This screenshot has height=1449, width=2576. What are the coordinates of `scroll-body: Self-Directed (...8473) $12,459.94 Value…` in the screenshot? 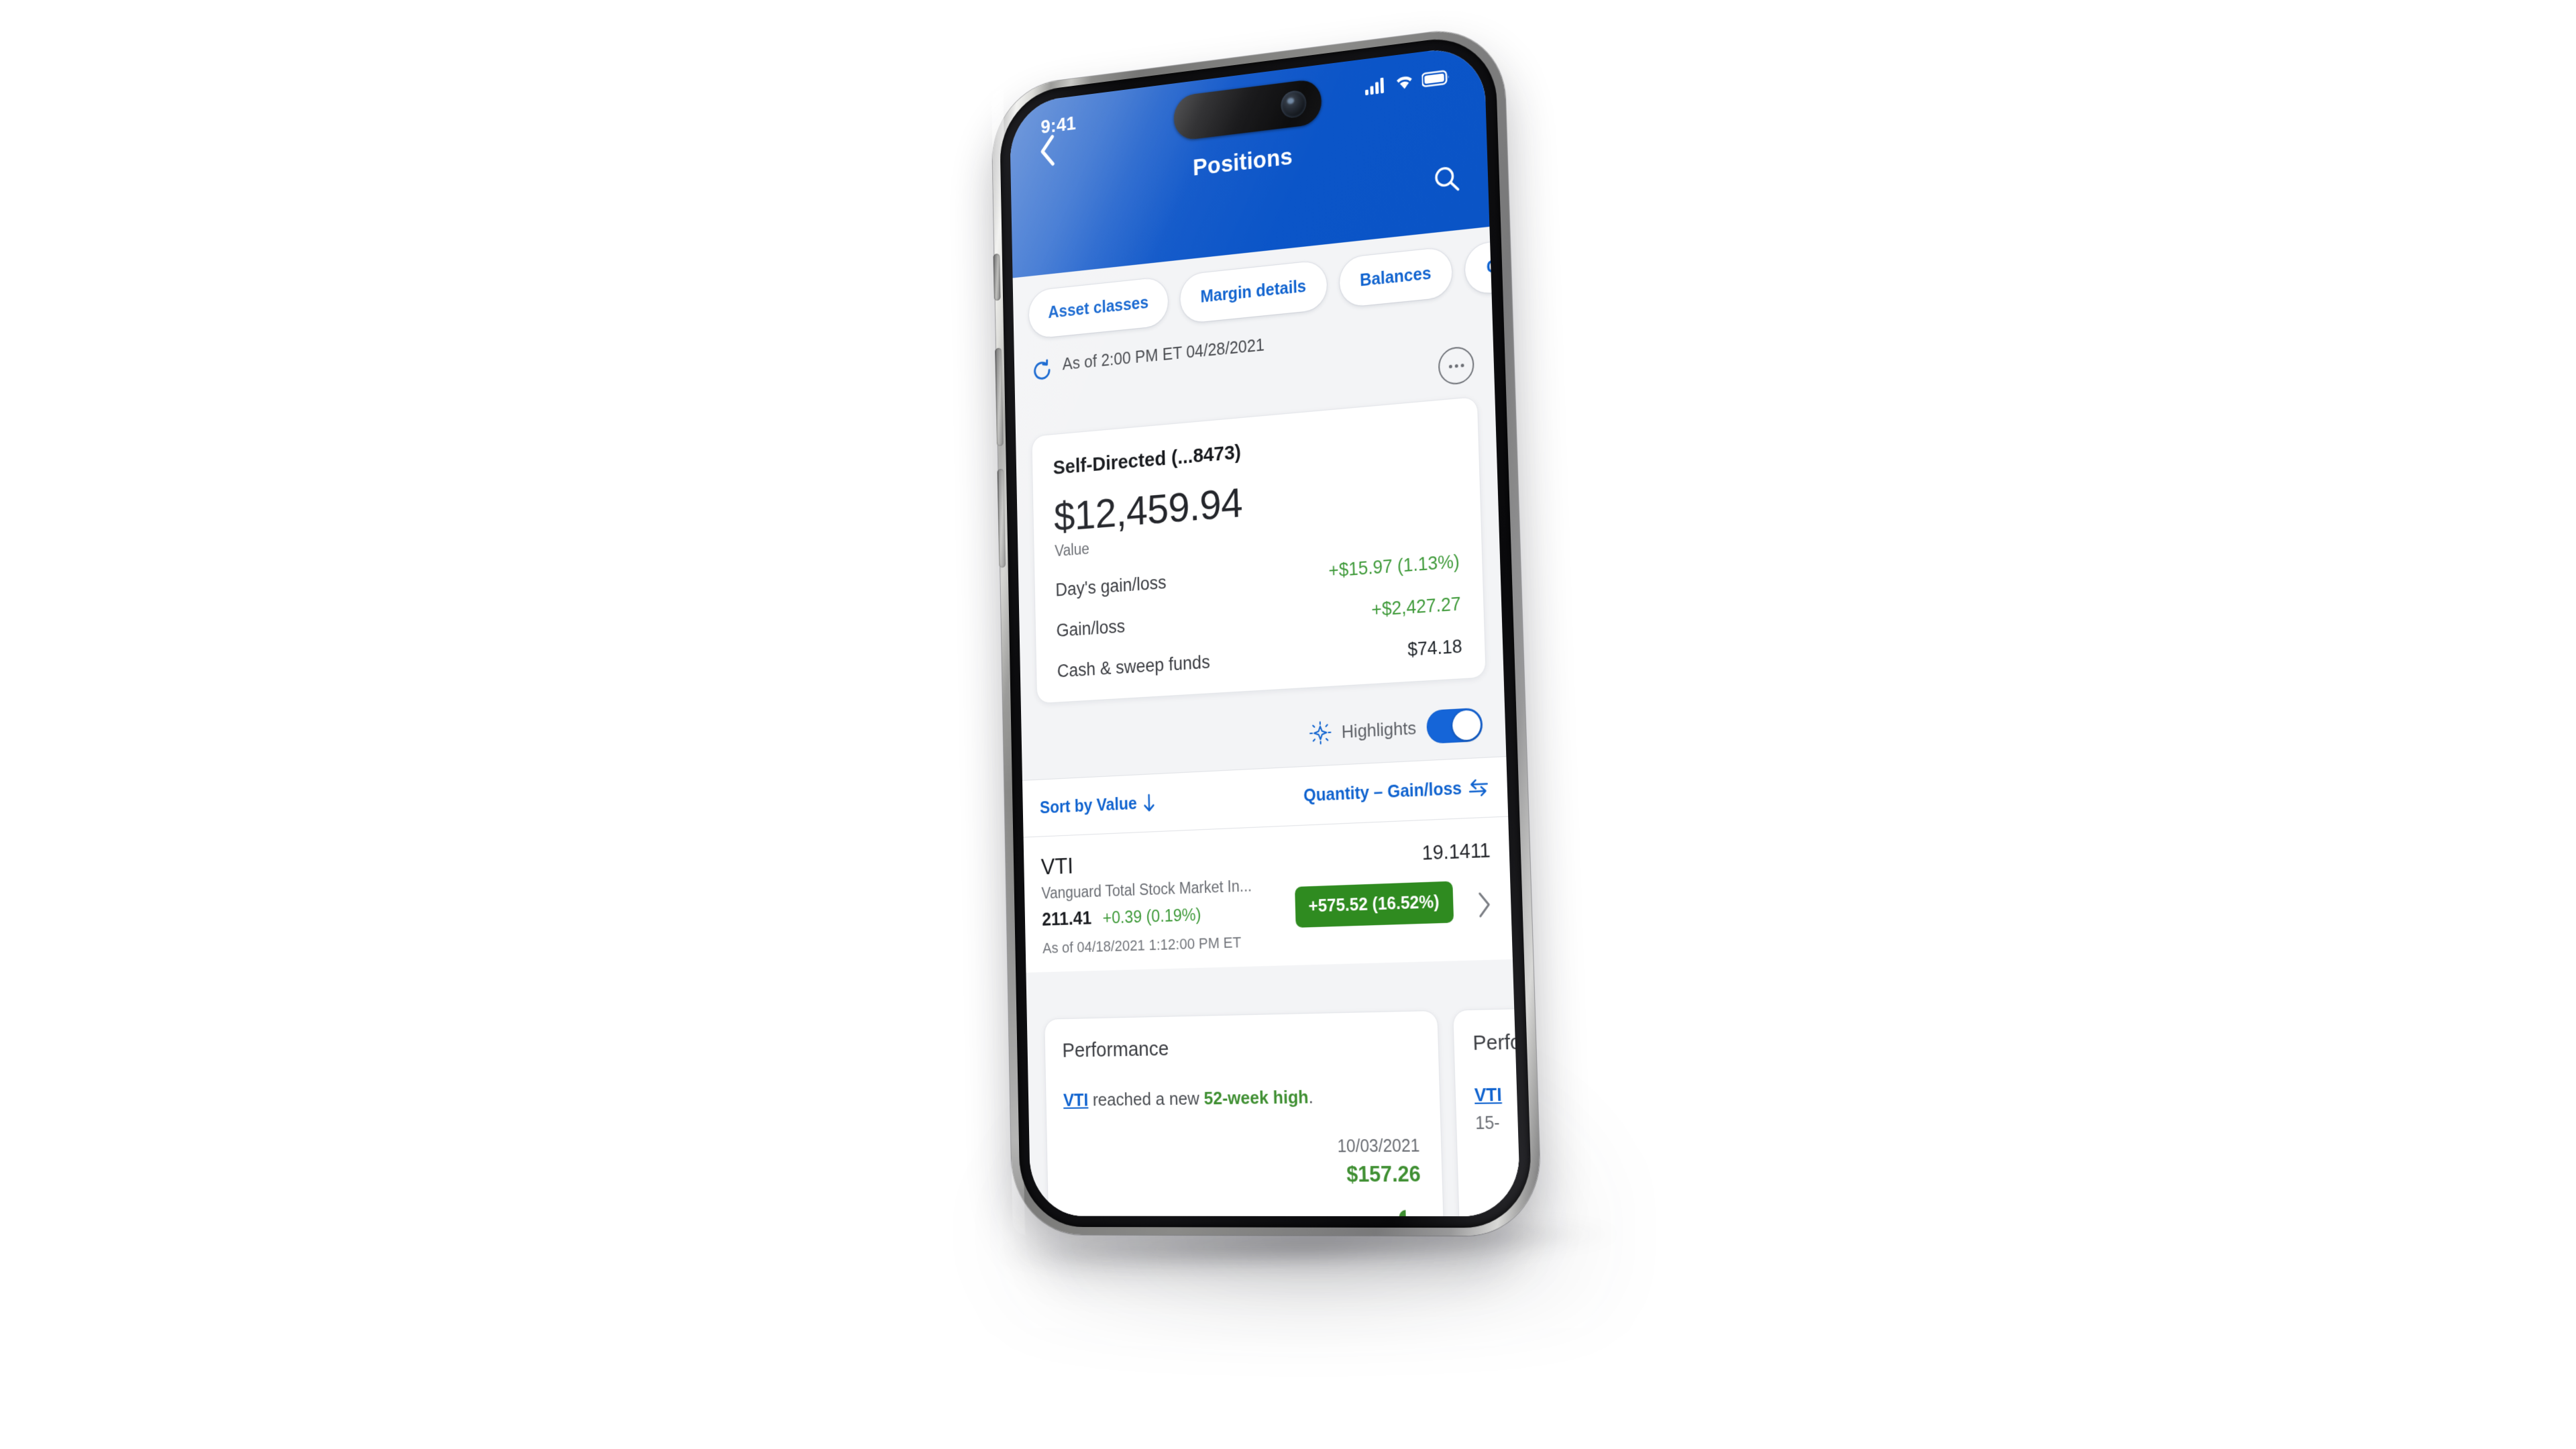 It's located at (1268, 803).